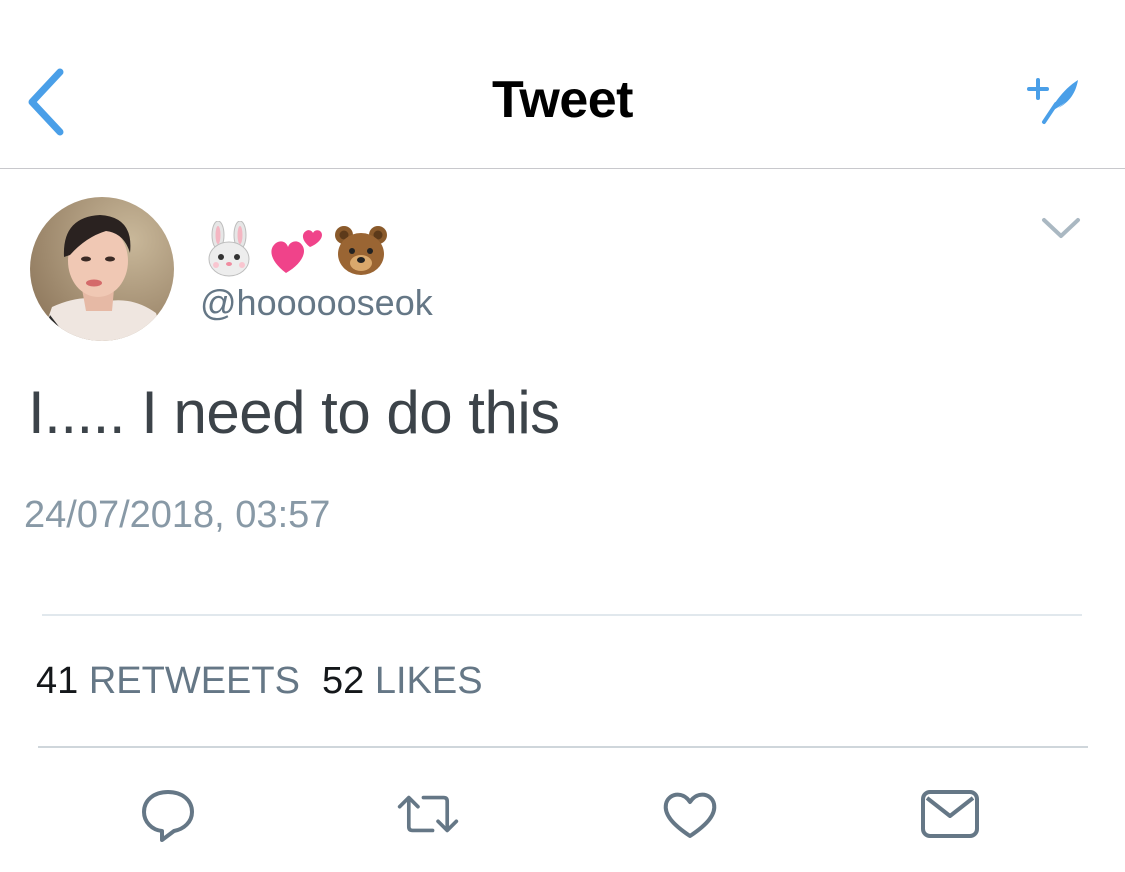 This screenshot has width=1125, height=872. I want to click on compose-tweet-icon, so click(1052, 101).